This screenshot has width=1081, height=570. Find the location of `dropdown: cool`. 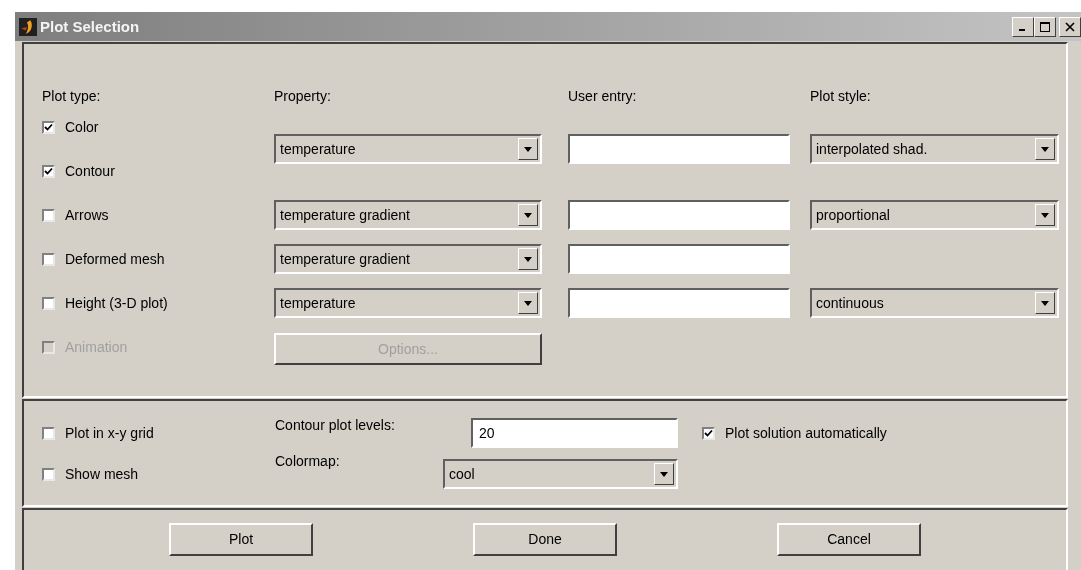

dropdown: cool is located at coordinates (560, 474).